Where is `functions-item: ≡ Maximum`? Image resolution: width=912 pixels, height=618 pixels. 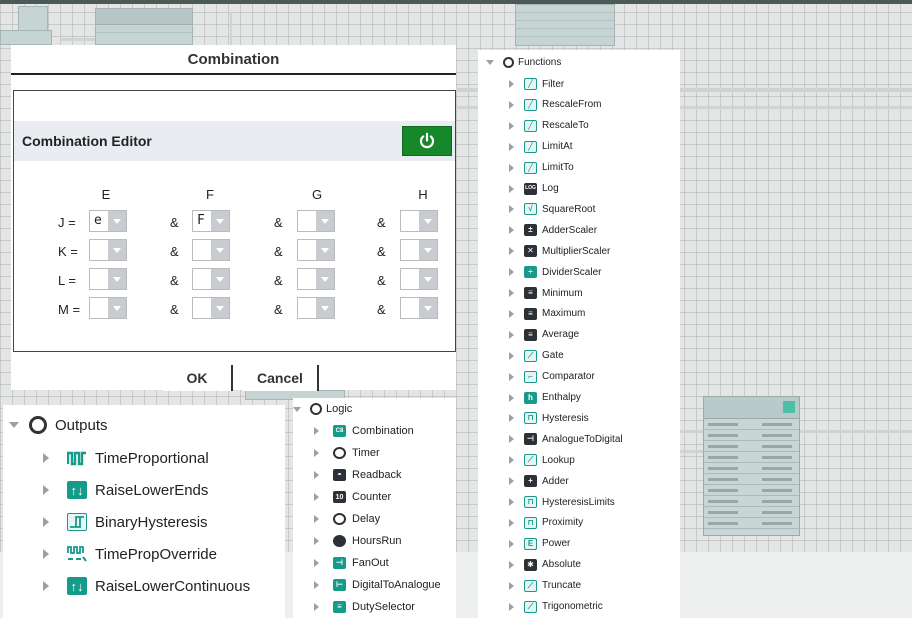
functions-item: ≡ Maximum is located at coordinates (547, 313).